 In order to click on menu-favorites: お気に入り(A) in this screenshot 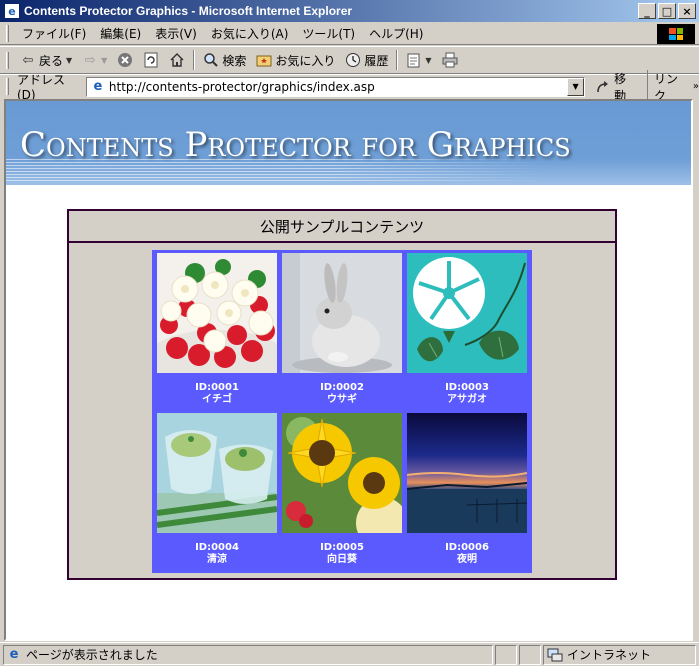, I will do `click(250, 33)`.